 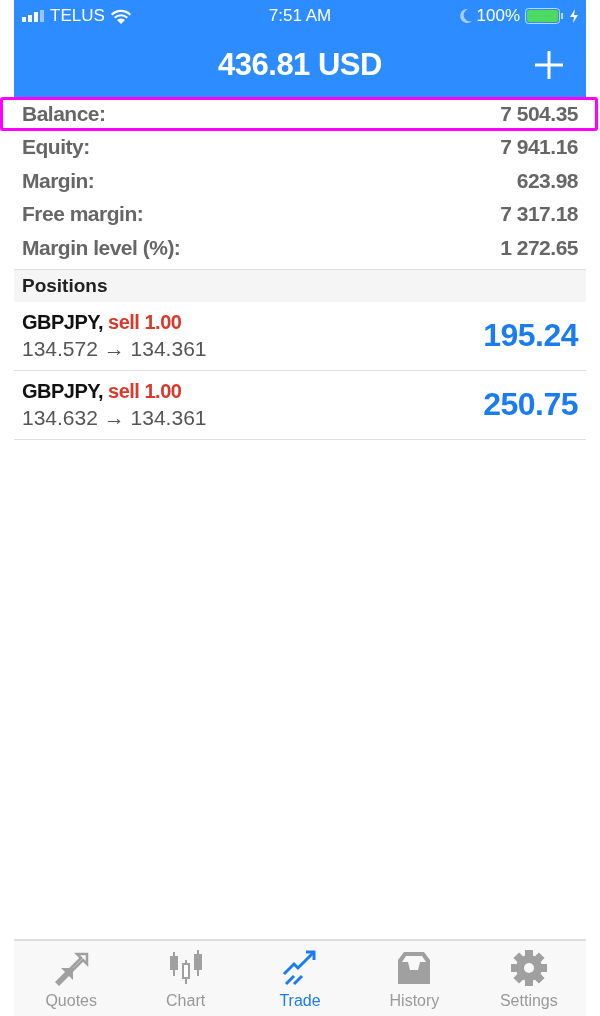 I want to click on position-profit: 195.24, so click(x=530, y=335).